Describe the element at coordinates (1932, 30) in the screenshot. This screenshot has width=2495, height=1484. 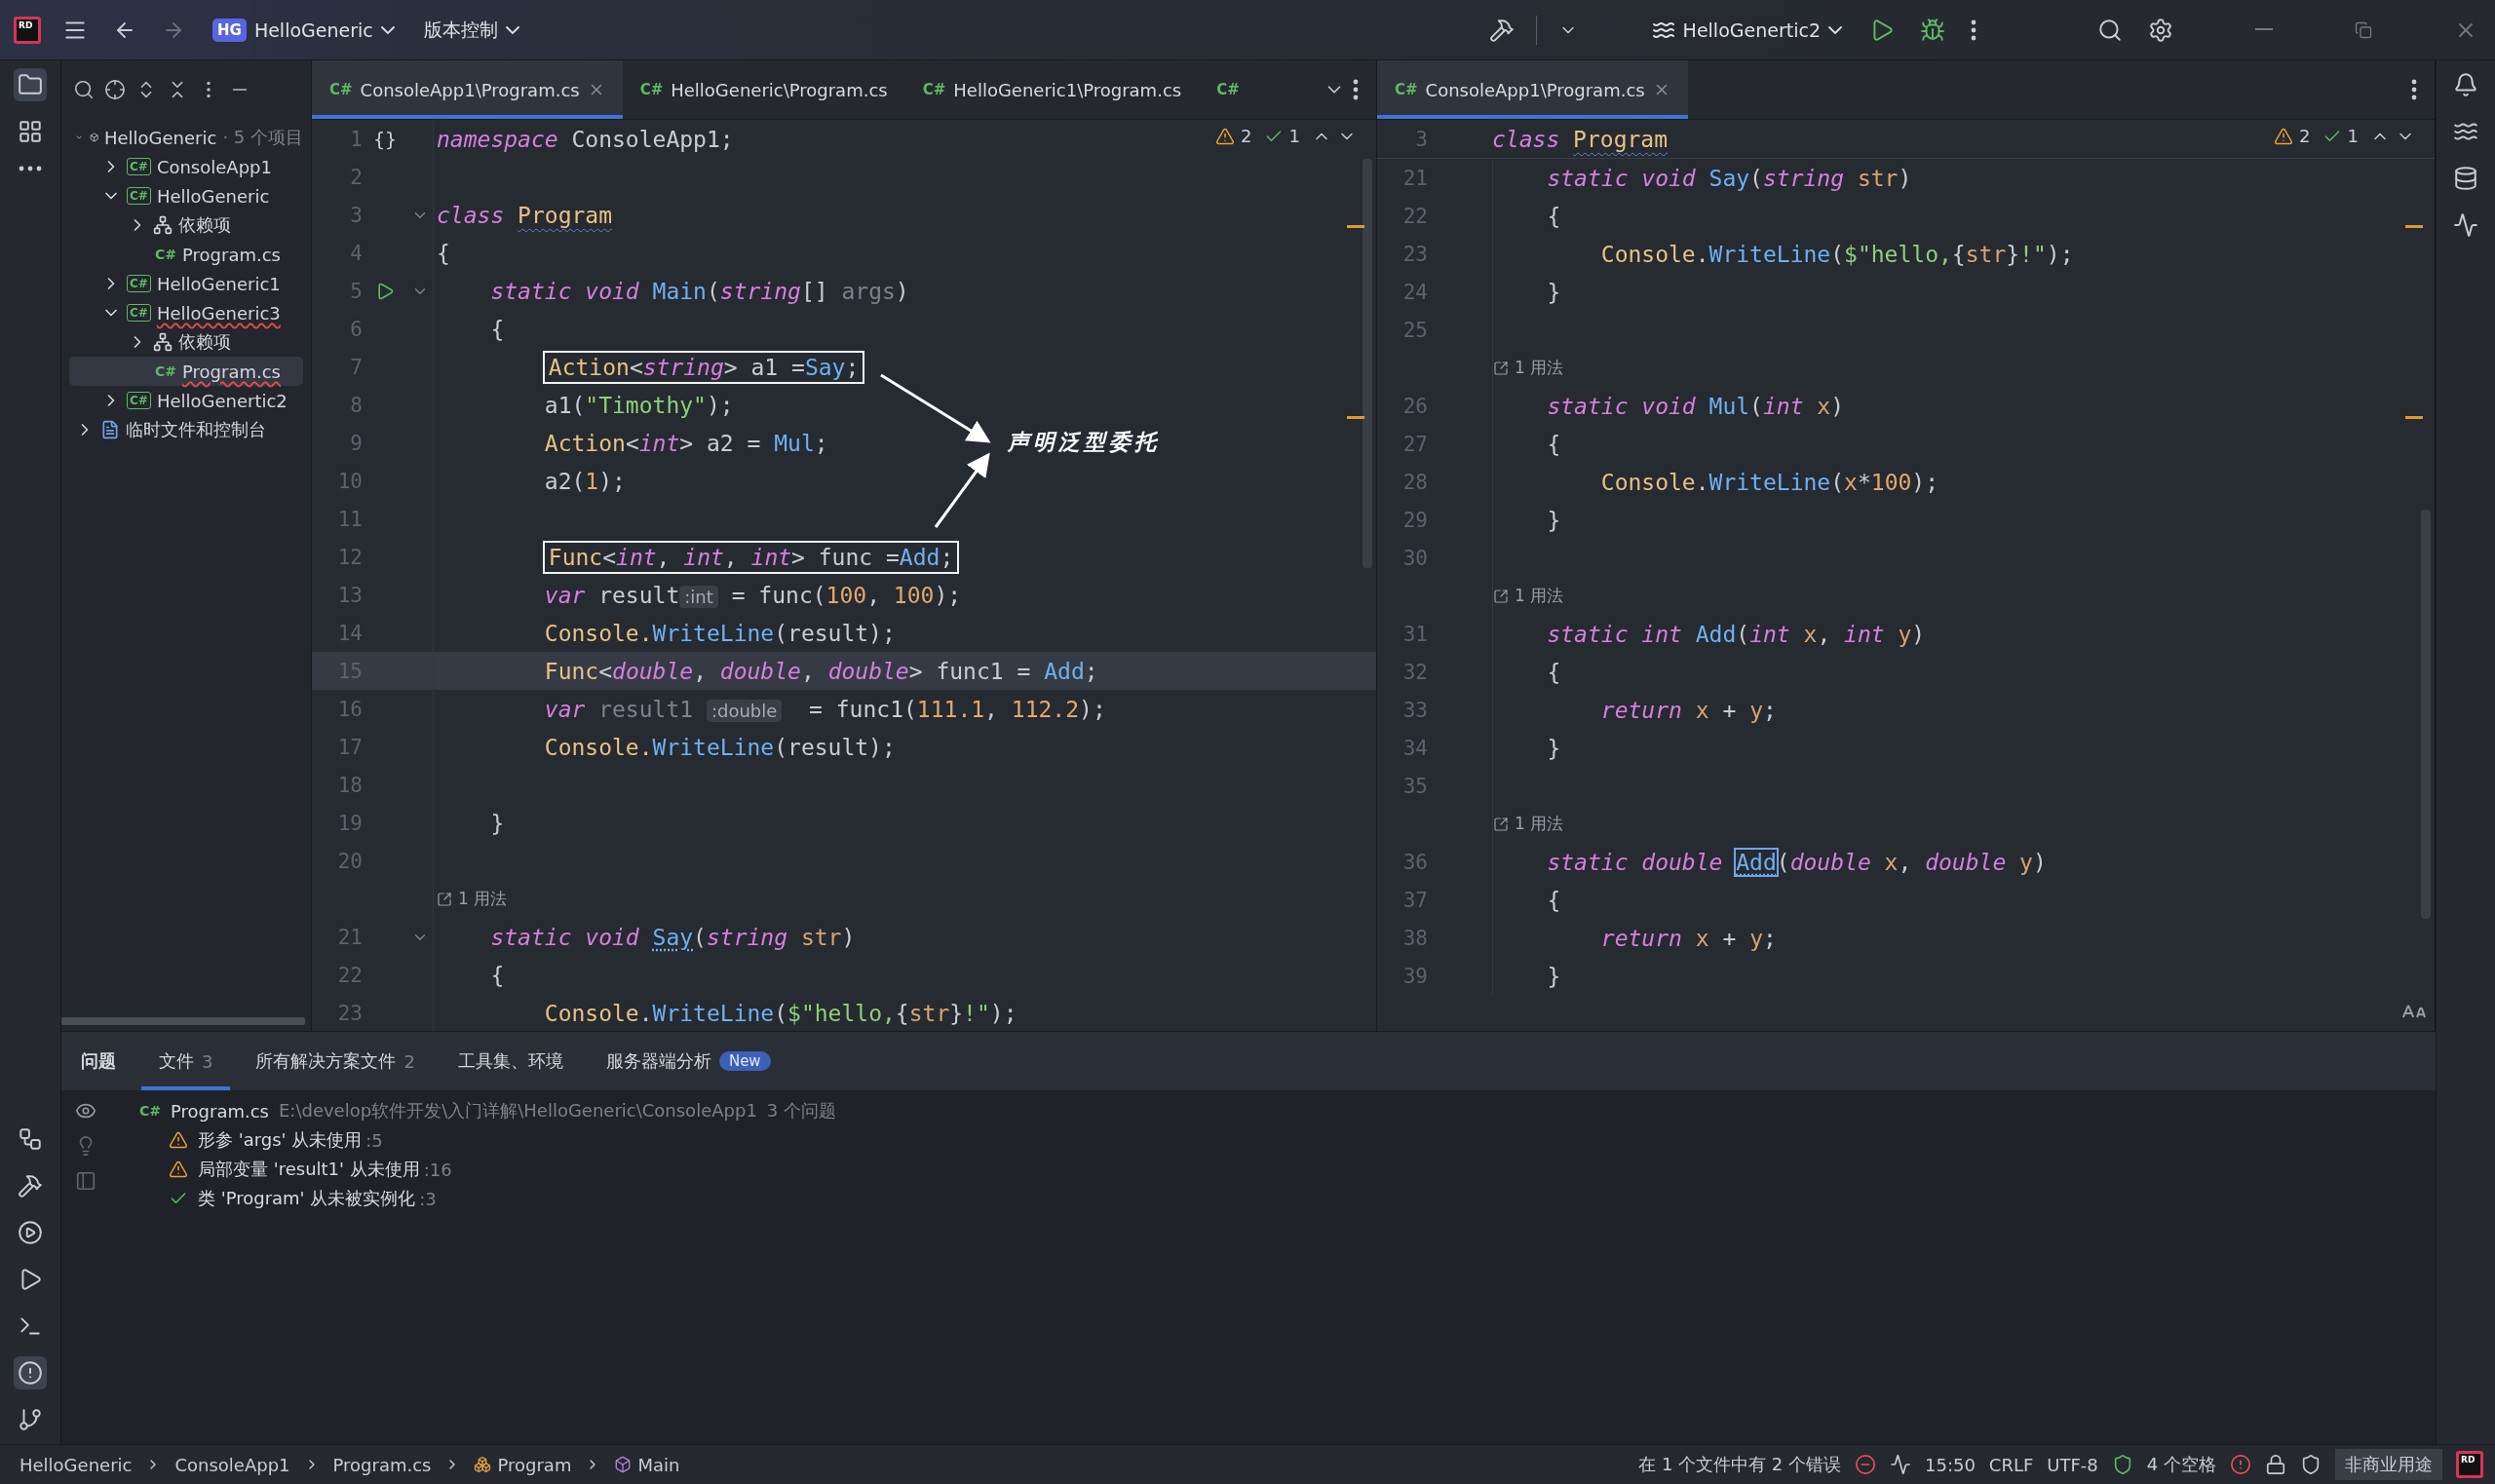
I see `debug-icon` at that location.